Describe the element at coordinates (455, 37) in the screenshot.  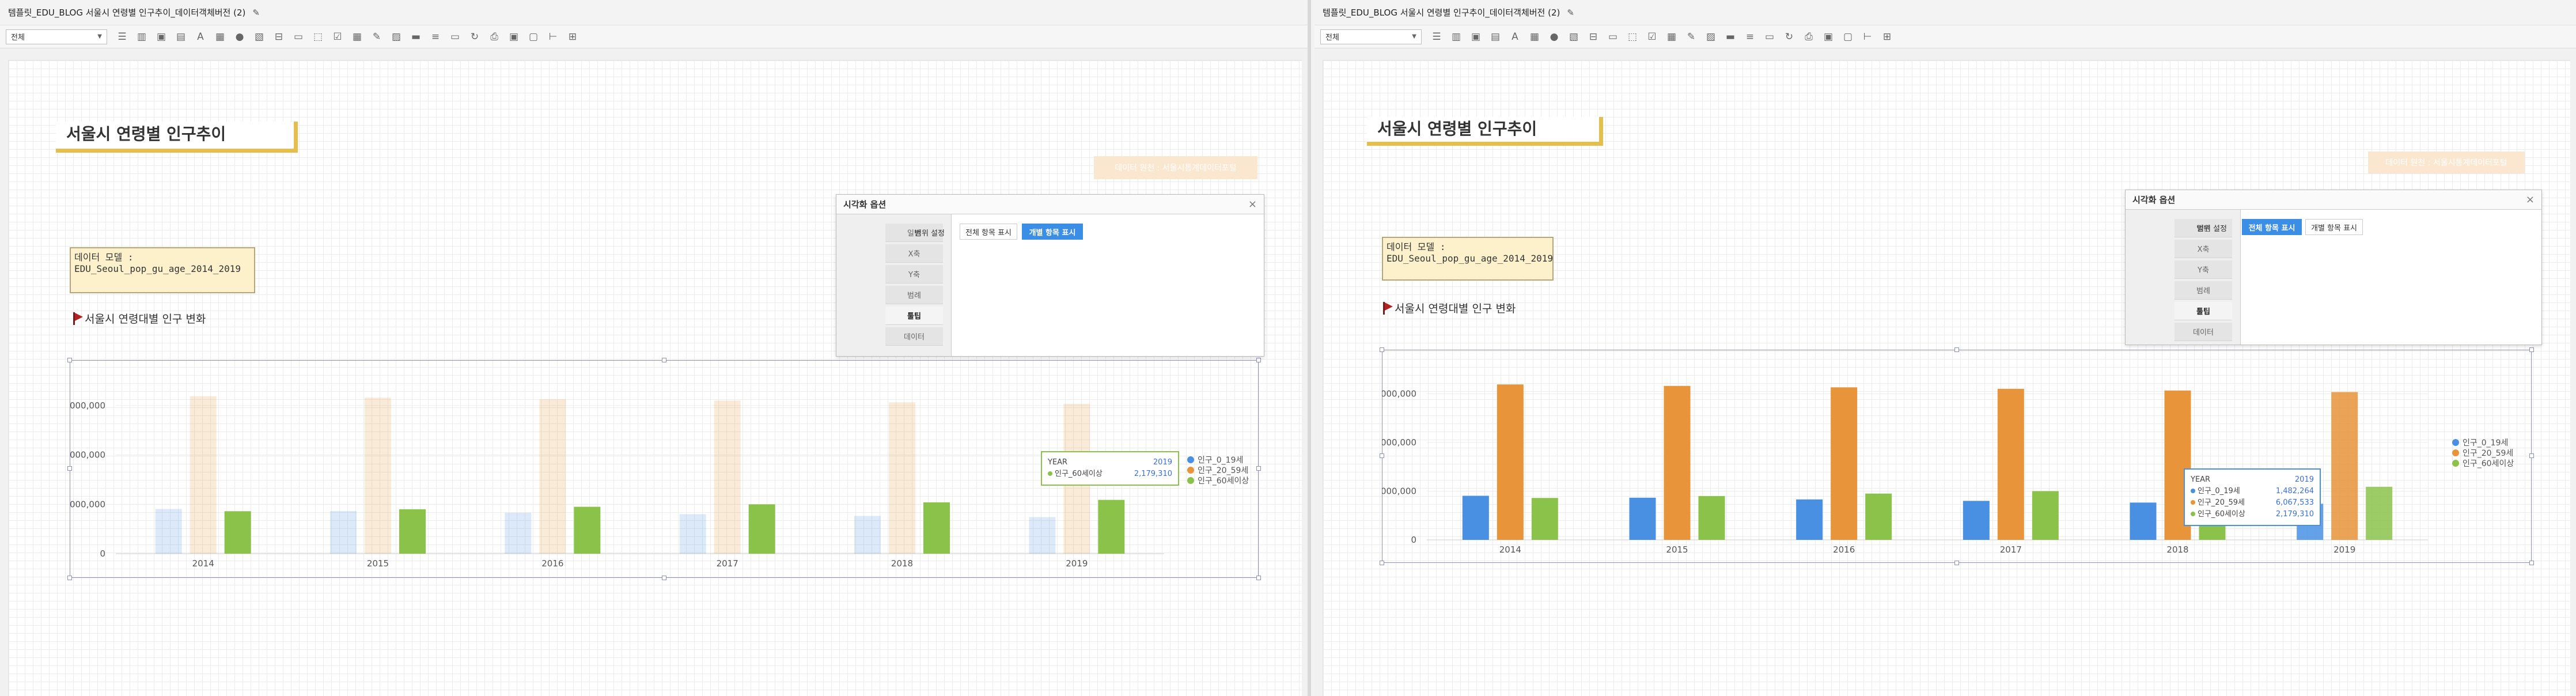
I see `table-icon: ▭` at that location.